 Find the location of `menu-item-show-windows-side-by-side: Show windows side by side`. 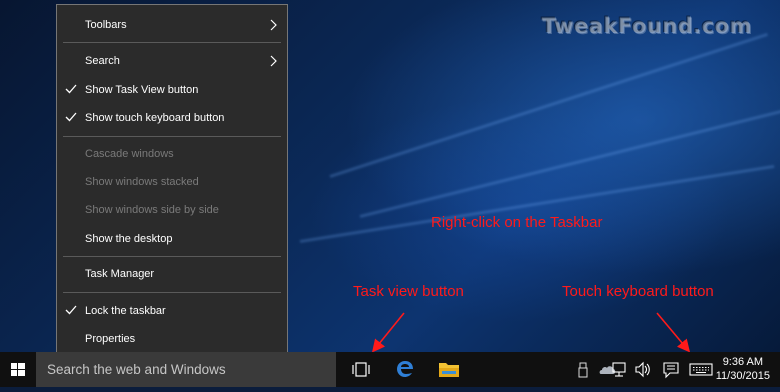

menu-item-show-windows-side-by-side: Show windows side by side is located at coordinates (172, 210).